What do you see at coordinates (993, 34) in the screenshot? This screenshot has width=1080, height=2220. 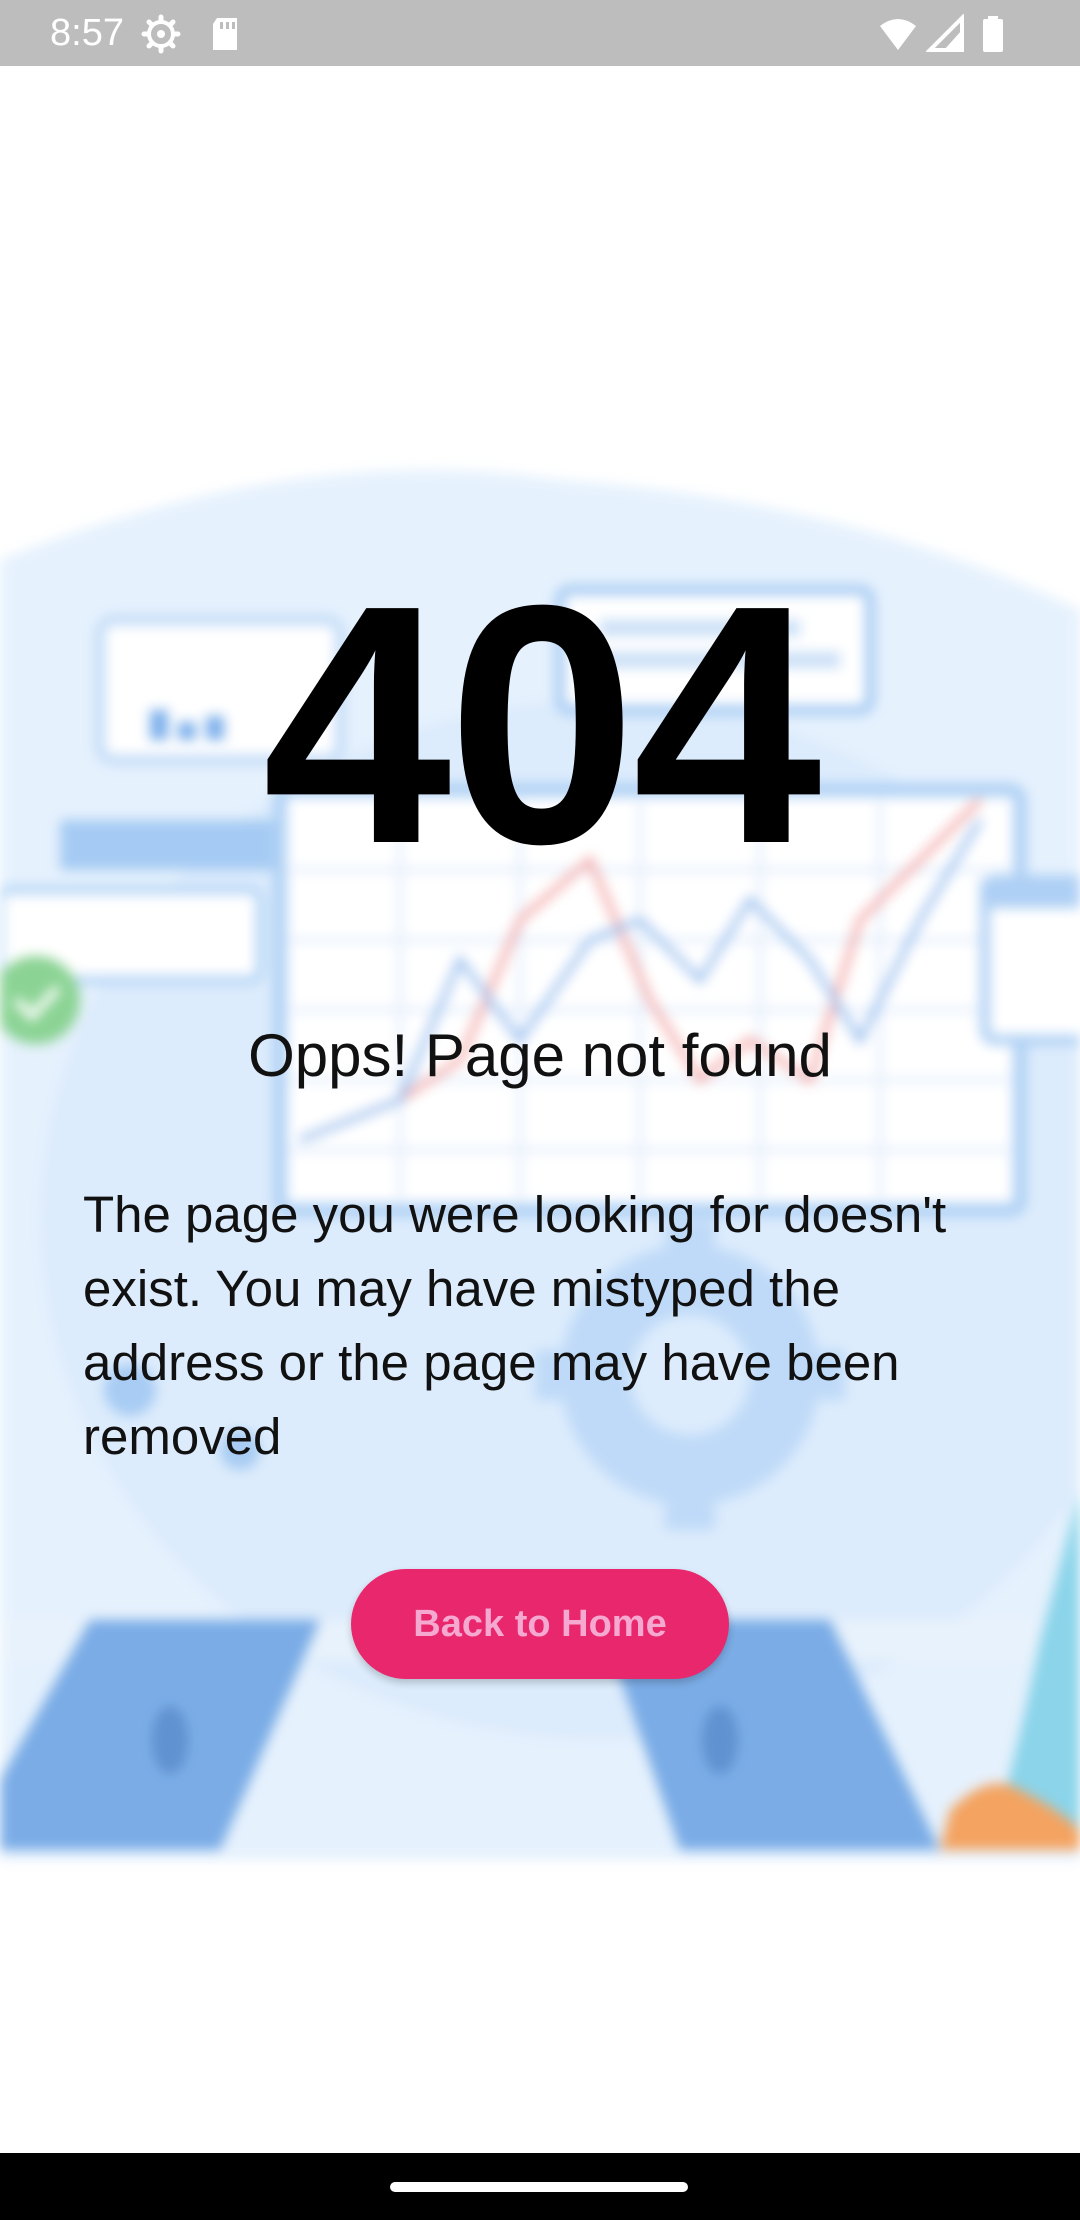 I see `battery-icon` at bounding box center [993, 34].